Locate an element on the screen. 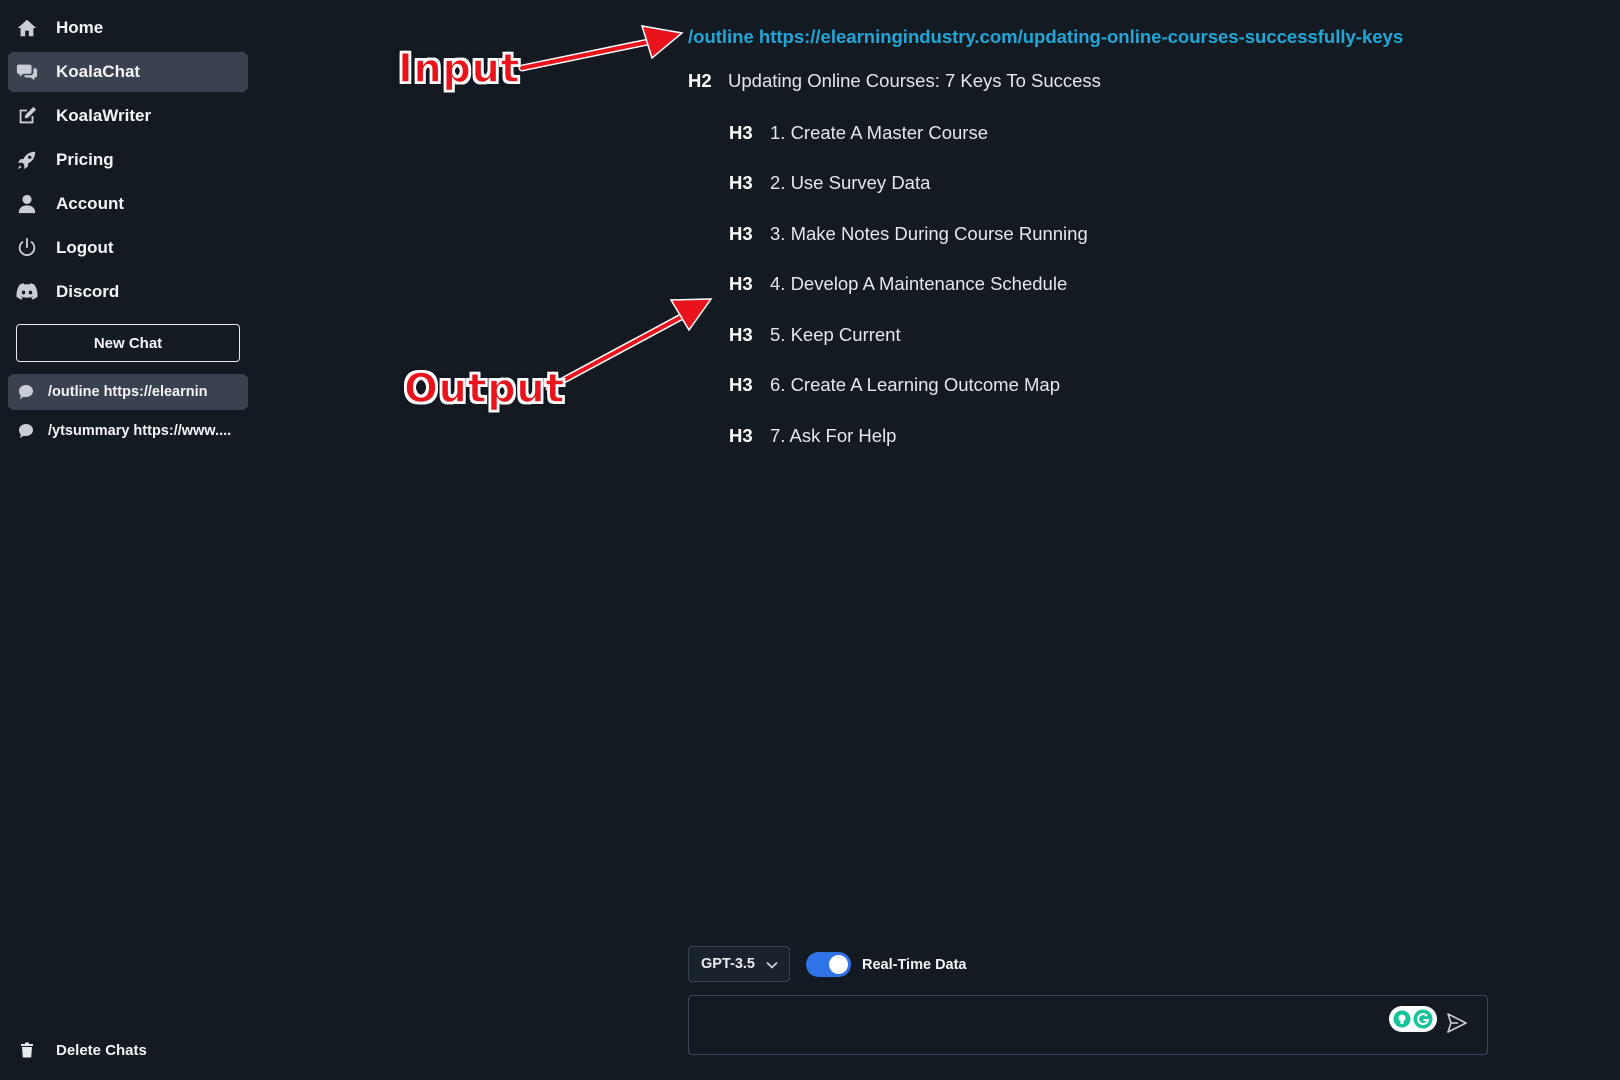  realtime-data-toggle is located at coordinates (828, 964).